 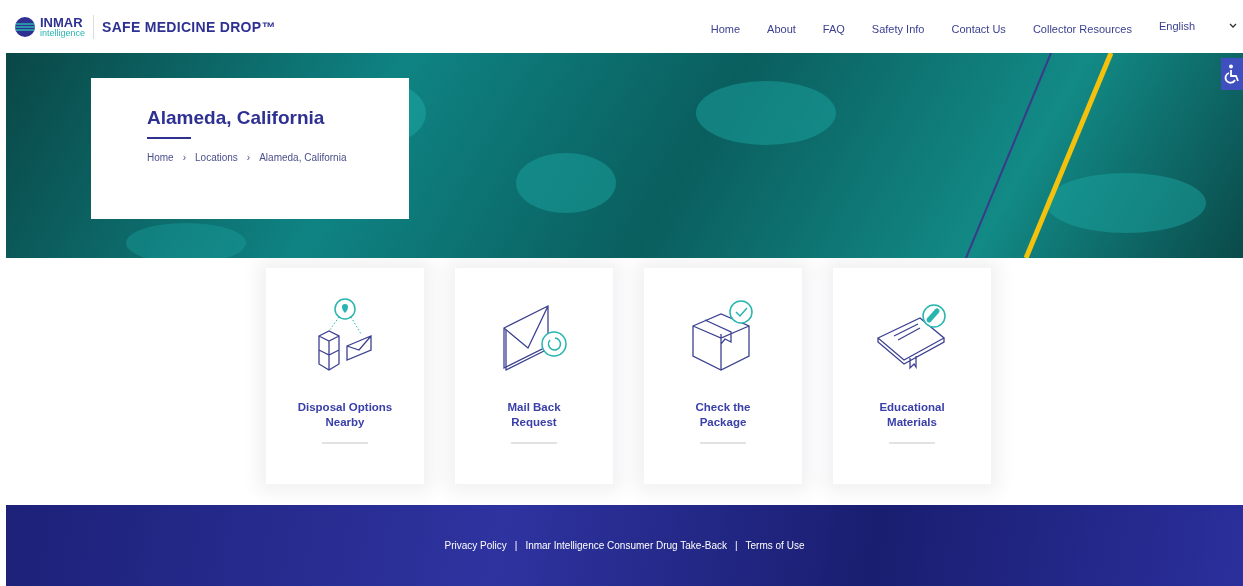 What do you see at coordinates (61, 22) in the screenshot?
I see `brand-name: INMAR` at bounding box center [61, 22].